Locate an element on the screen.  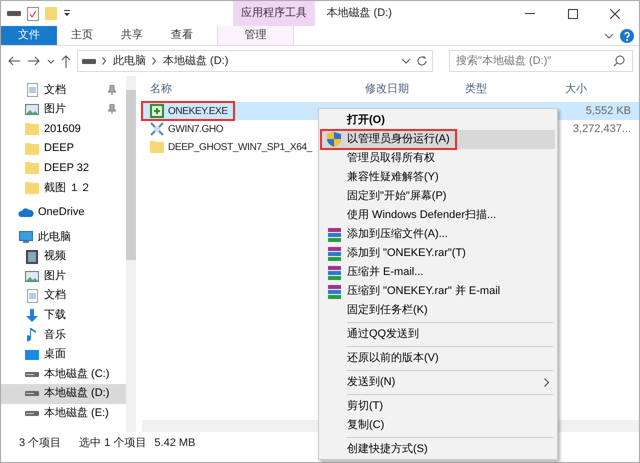
status-text: 3 个项目 is located at coordinates (40, 443).